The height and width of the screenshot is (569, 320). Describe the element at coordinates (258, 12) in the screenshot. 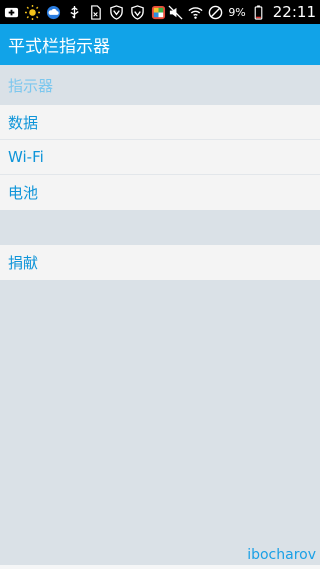

I see `battery-icon` at that location.